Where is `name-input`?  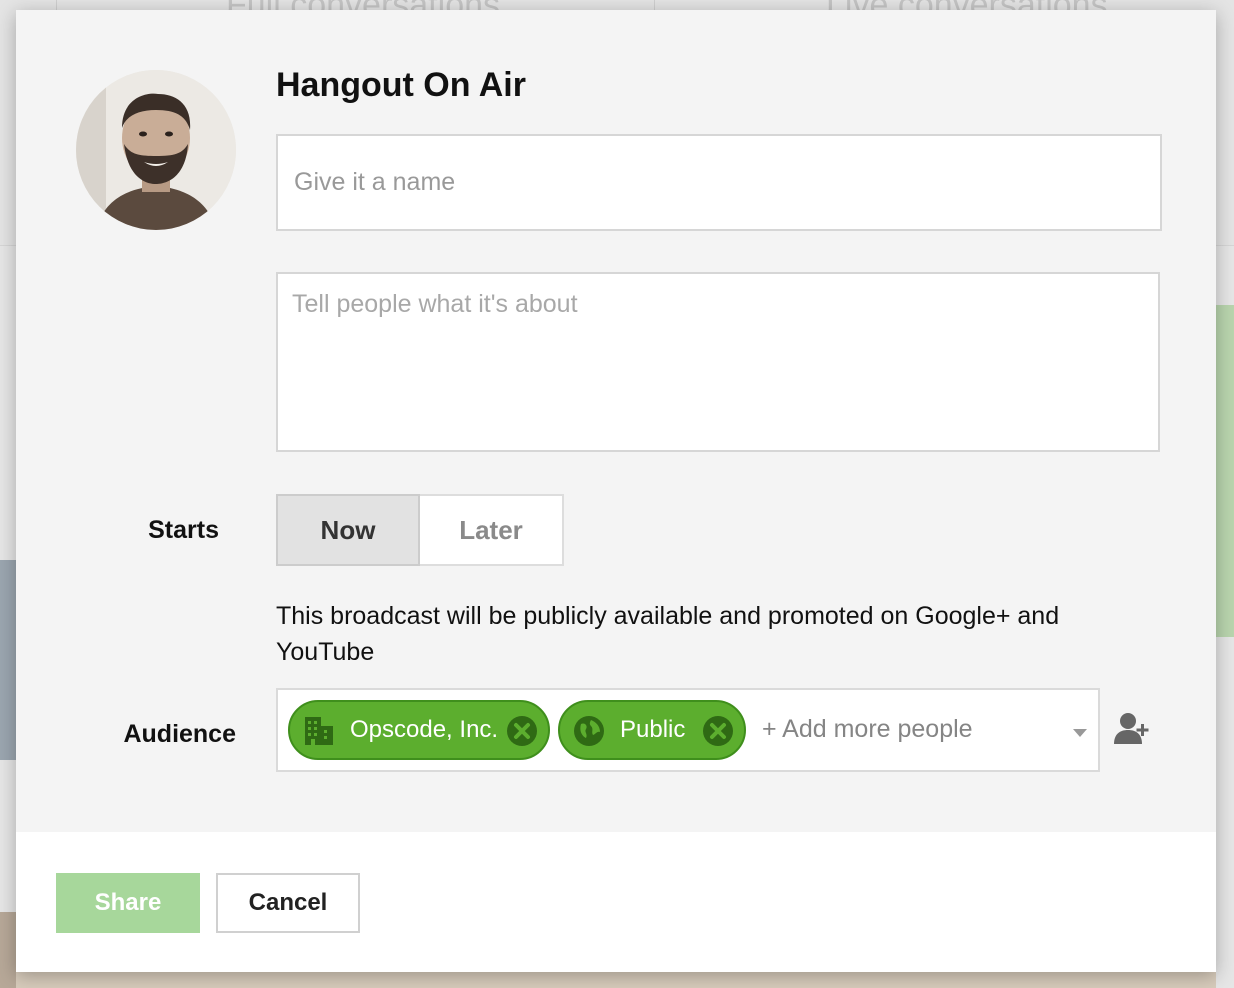 name-input is located at coordinates (719, 182).